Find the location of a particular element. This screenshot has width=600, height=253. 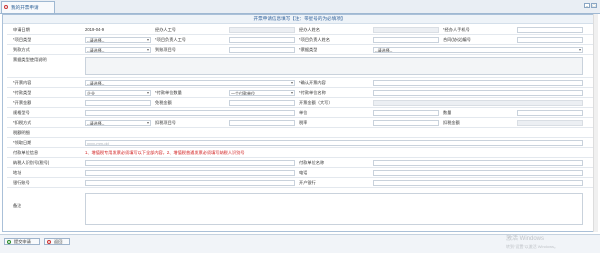

spec-input is located at coordinates (190, 112).